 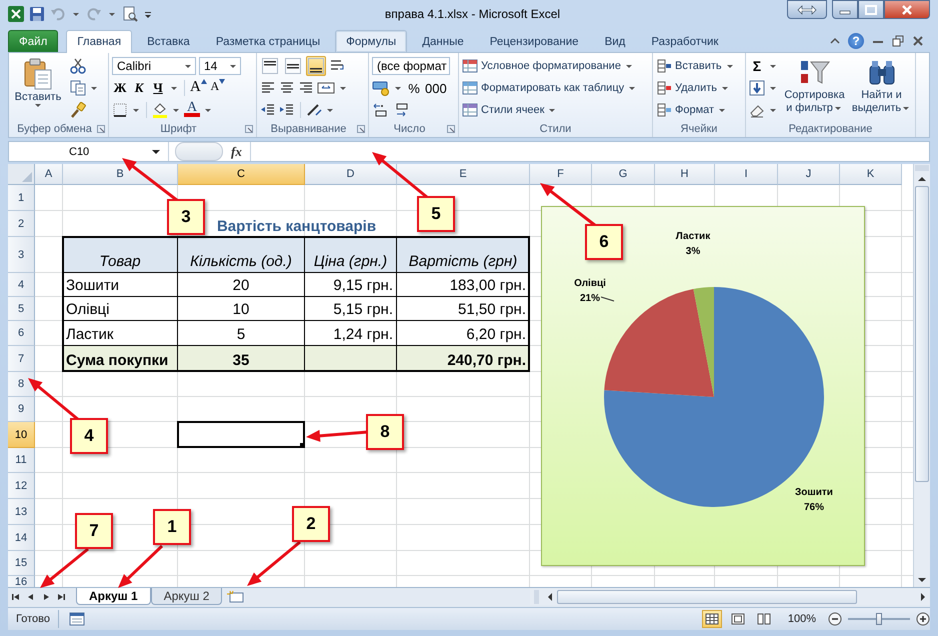 I want to click on sheet-tab: Аркуш 1, so click(x=113, y=596).